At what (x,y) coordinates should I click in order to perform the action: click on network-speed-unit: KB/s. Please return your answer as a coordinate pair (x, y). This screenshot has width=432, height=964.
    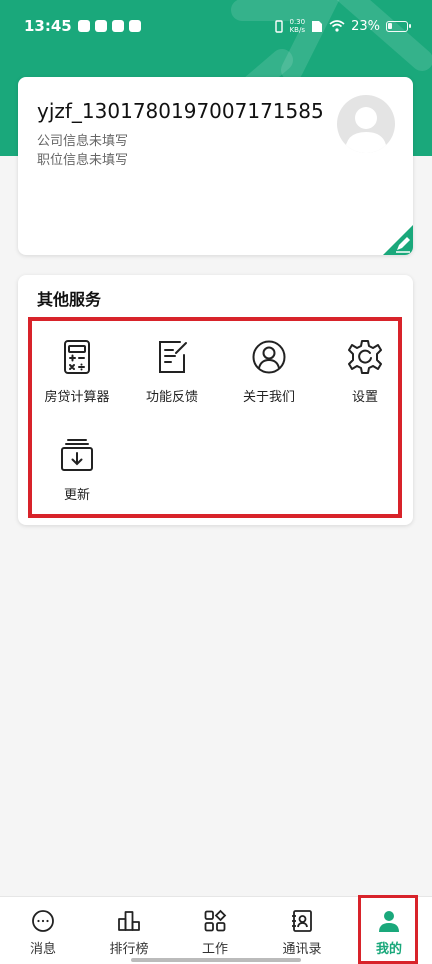
    Looking at the image, I should click on (297, 30).